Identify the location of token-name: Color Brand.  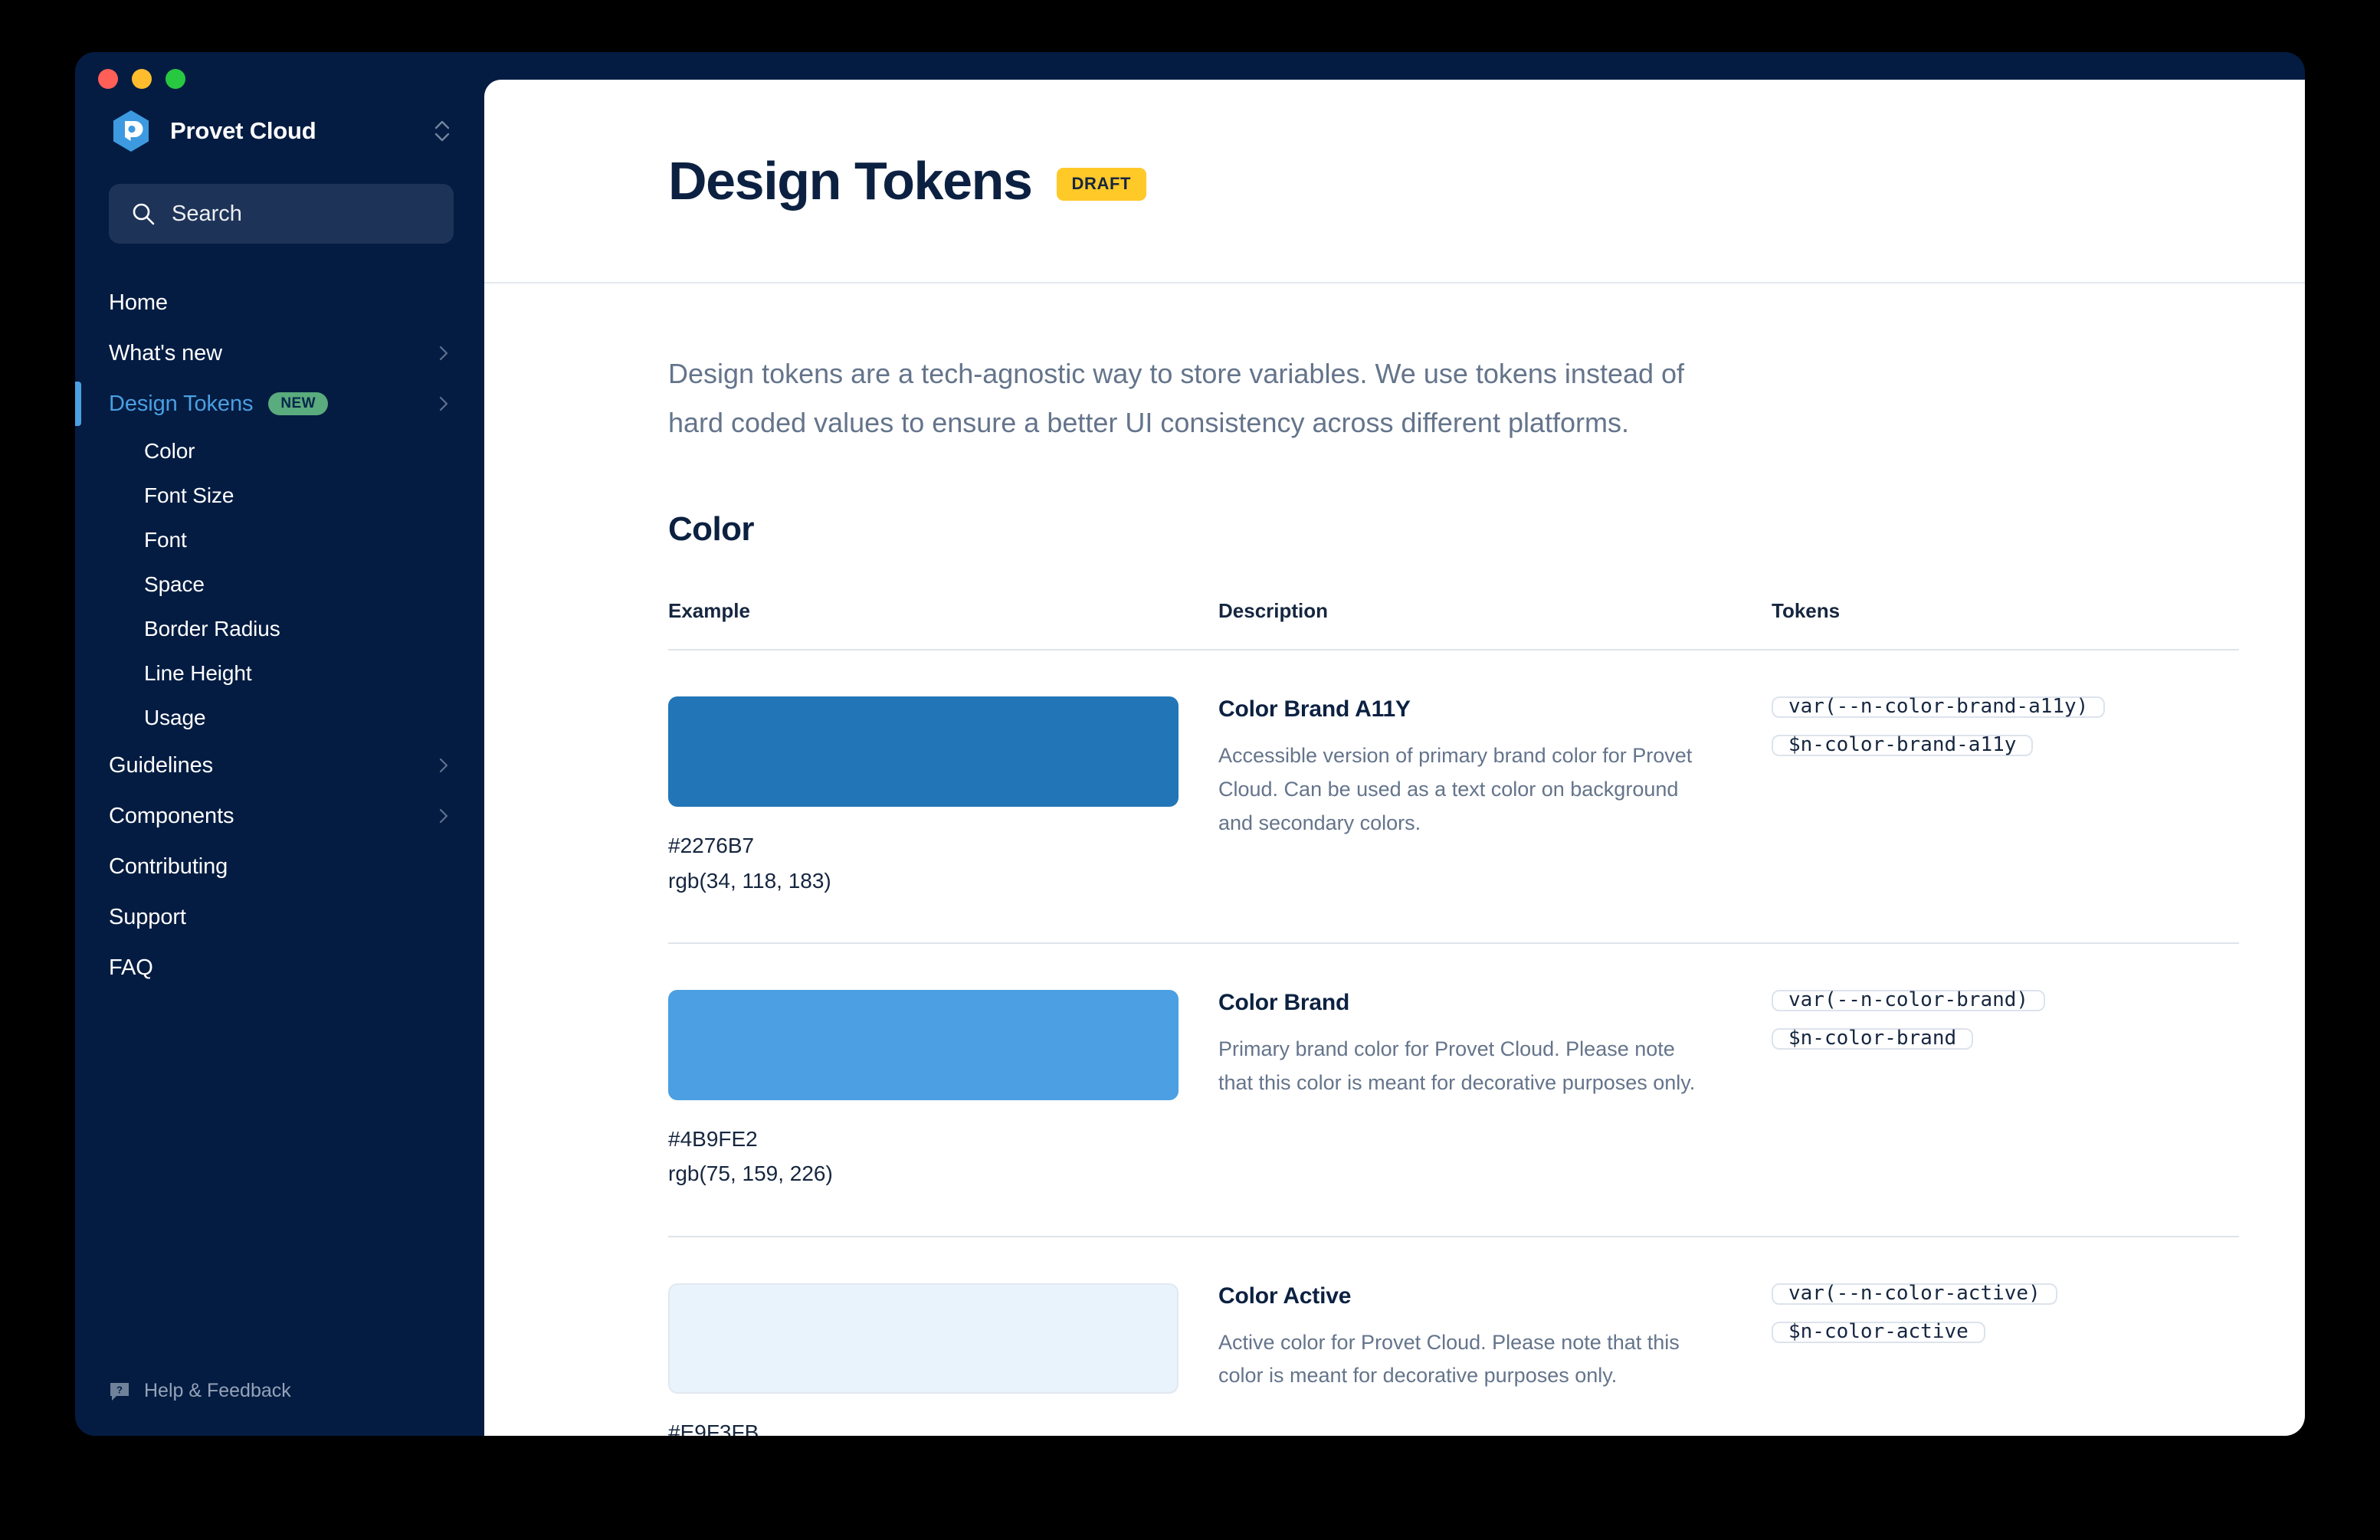
(1284, 1002).